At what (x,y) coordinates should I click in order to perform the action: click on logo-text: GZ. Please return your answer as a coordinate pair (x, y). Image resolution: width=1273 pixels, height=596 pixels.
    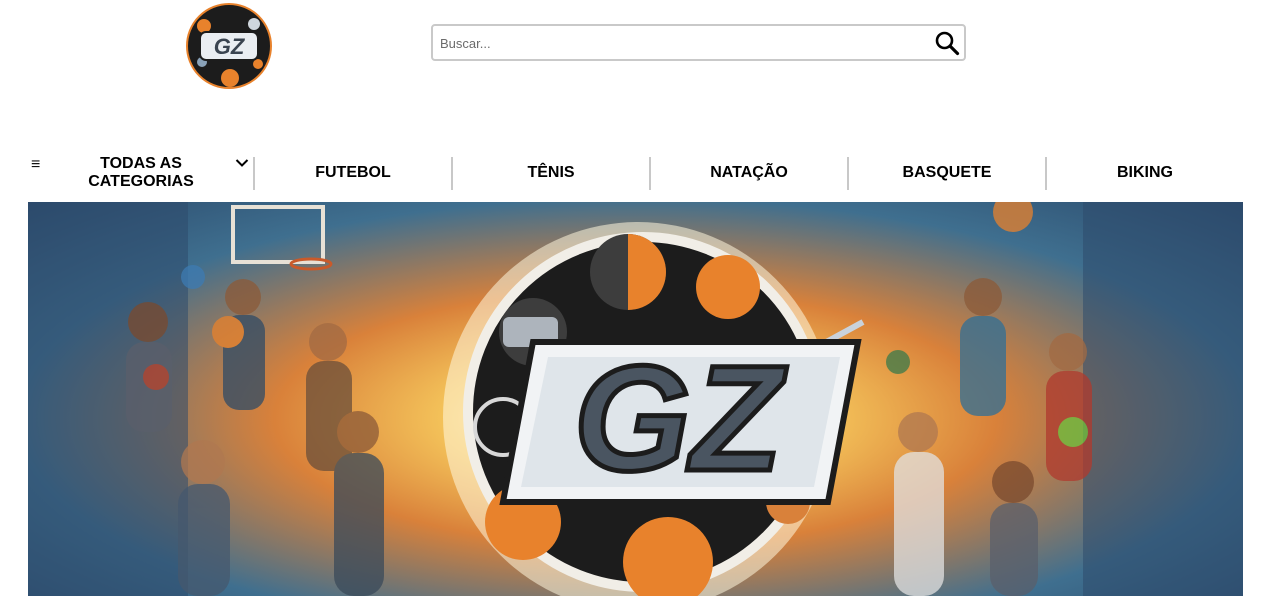
    Looking at the image, I should click on (230, 46).